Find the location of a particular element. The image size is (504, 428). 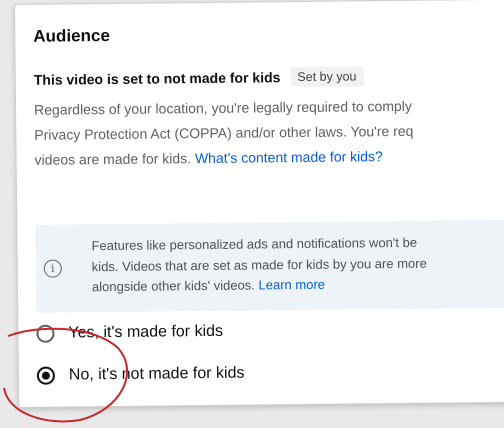

option-not-made-for-kids: No, it's not made for kids is located at coordinates (140, 374).